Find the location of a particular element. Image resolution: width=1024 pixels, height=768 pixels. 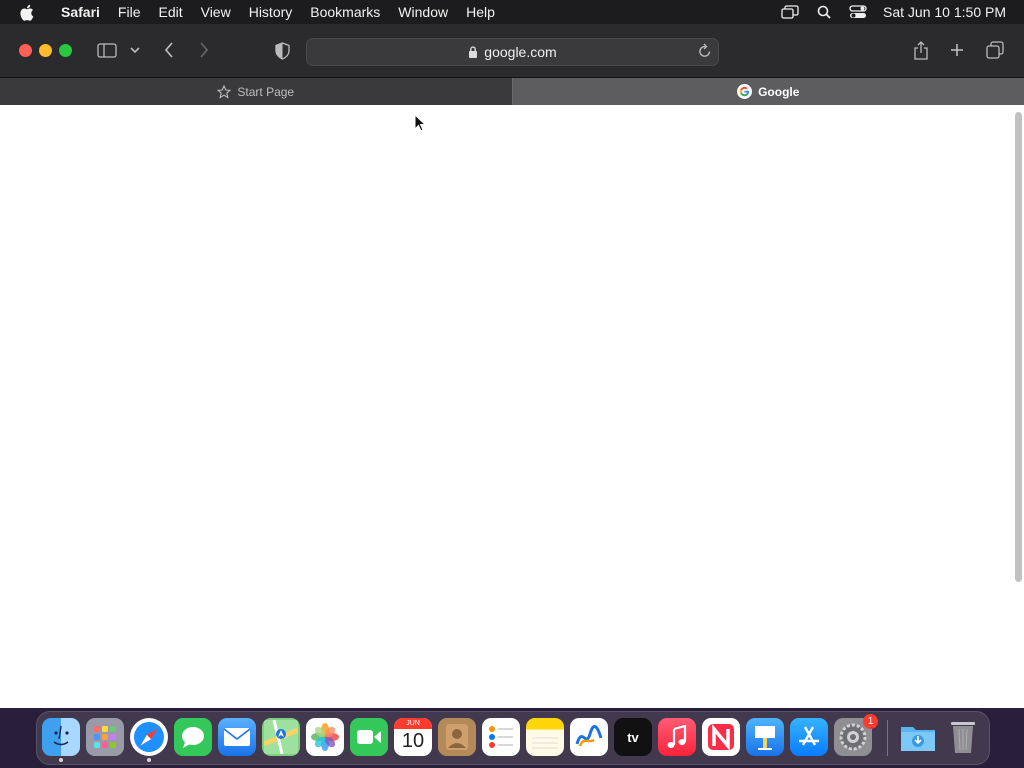

messages-icon is located at coordinates (193, 737).